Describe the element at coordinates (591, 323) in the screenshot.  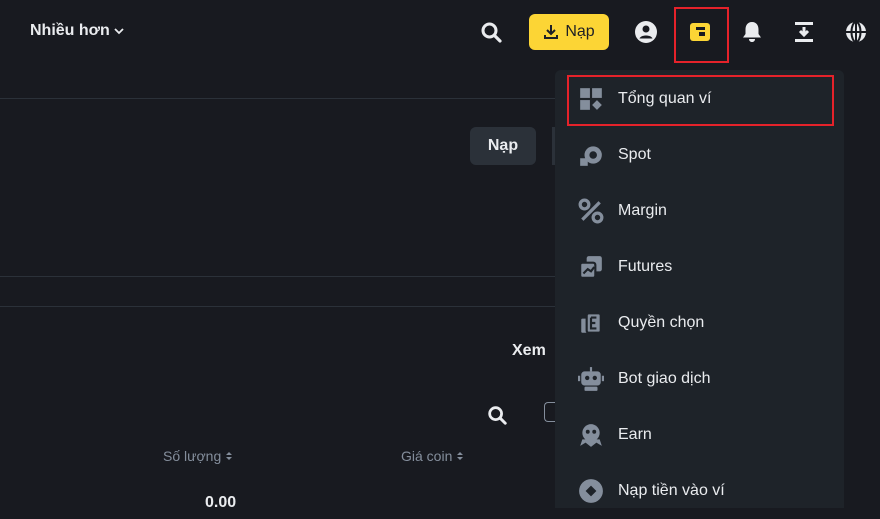
I see `options-icon` at that location.